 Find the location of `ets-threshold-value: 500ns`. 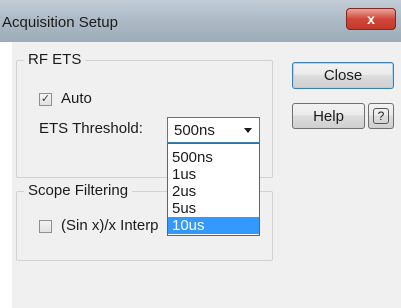

ets-threshold-value: 500ns is located at coordinates (194, 130).